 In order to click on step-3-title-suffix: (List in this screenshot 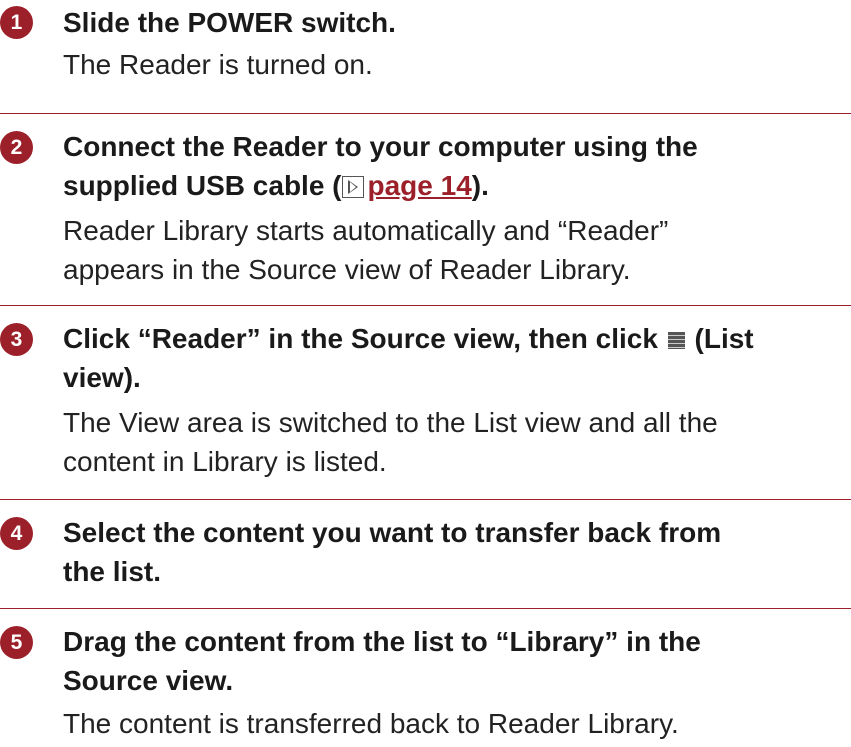, I will do `click(724, 338)`.